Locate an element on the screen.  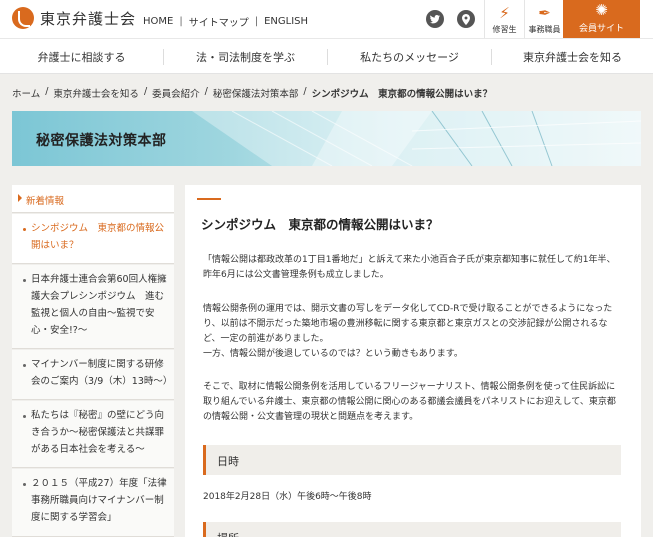
sidebar-item: 私たちは『秘密』の壁にどう向き合うか〜秘密保護法と共謀罪がある日本社会を考える〜 is located at coordinates (93, 434).